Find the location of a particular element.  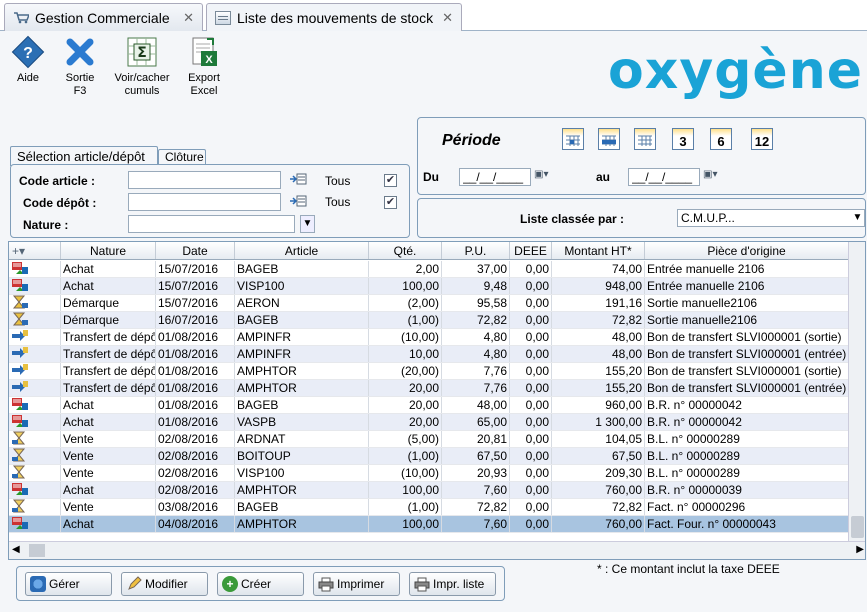

exit-button: Sortie F3 is located at coordinates (80, 66).